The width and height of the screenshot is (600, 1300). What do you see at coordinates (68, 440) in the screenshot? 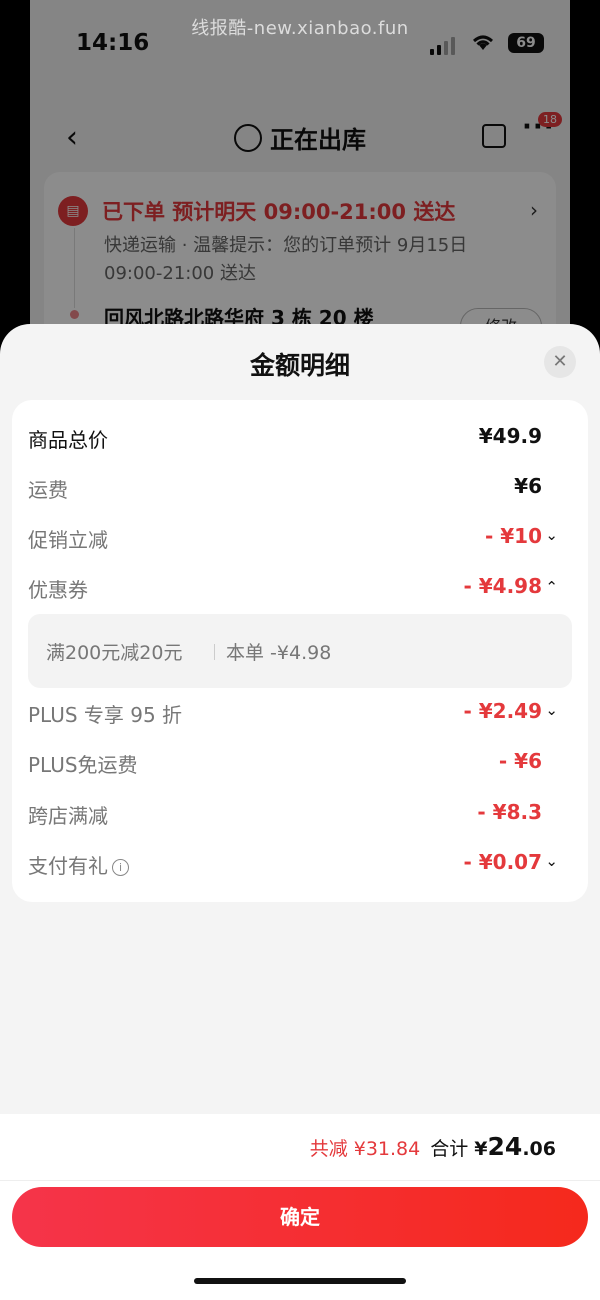
I see `row-label: 商品总价` at bounding box center [68, 440].